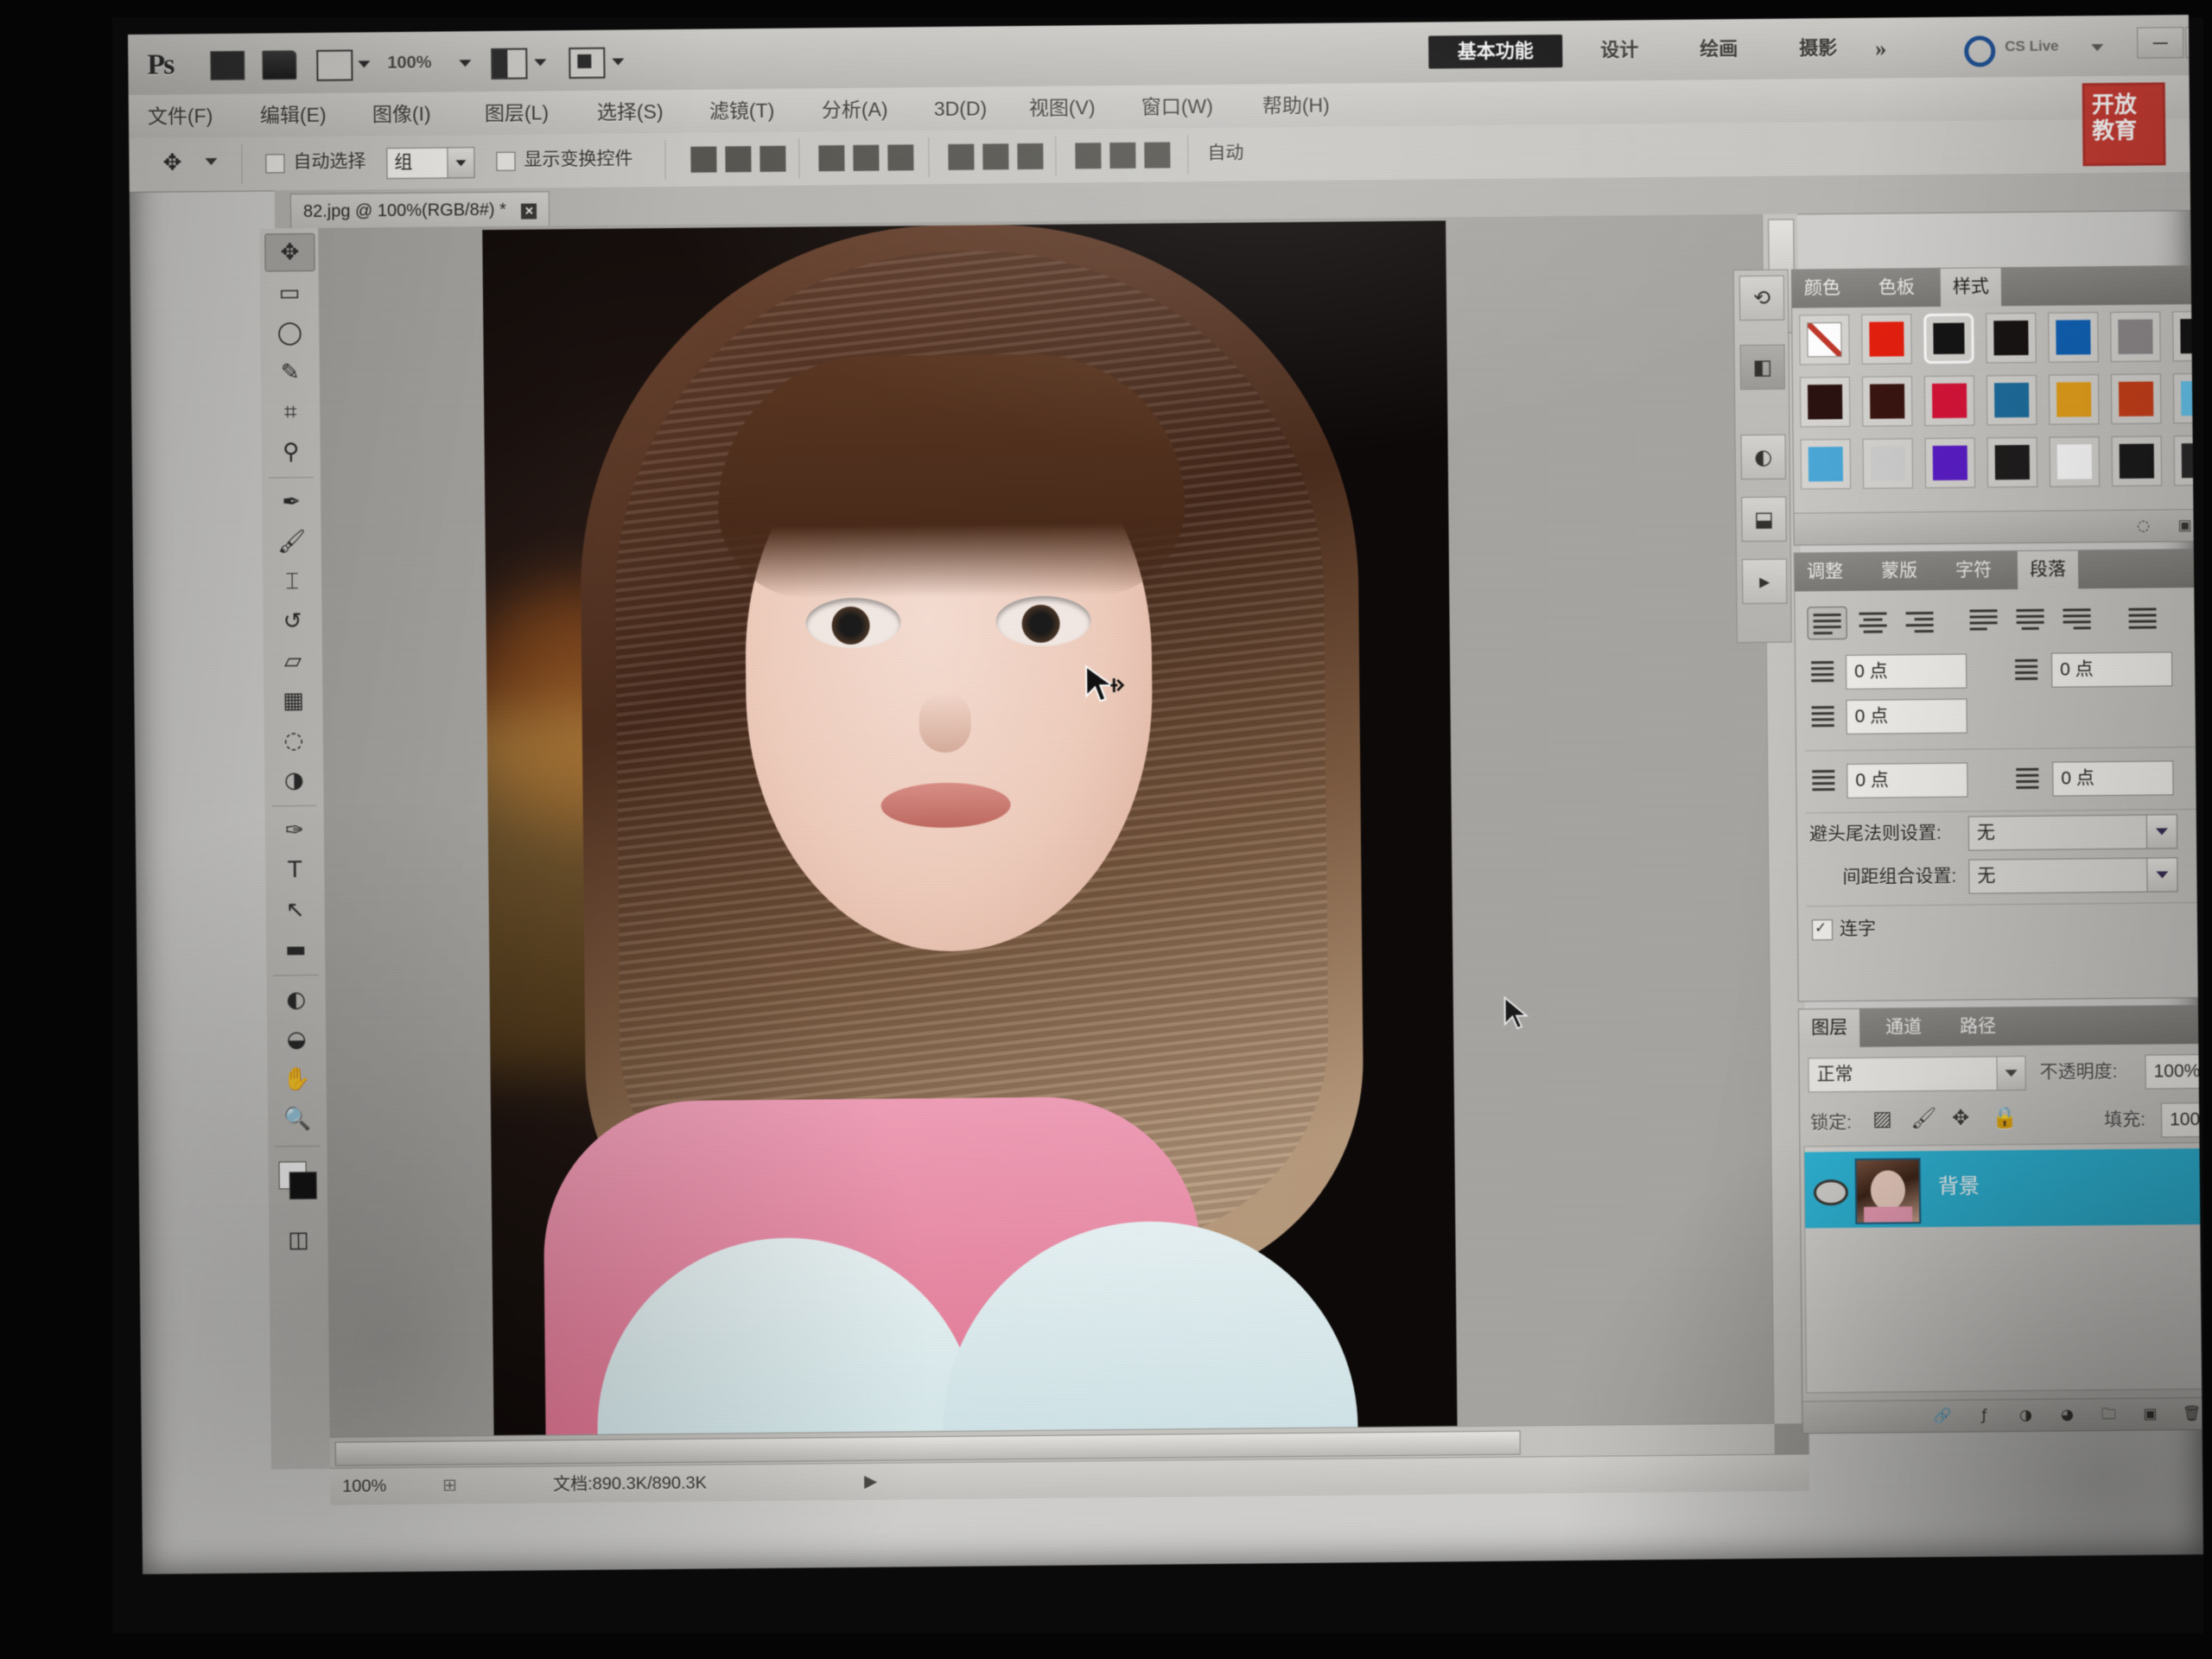  Describe the element at coordinates (517, 113) in the screenshot. I see `menu-layer: 图层(L)` at that location.